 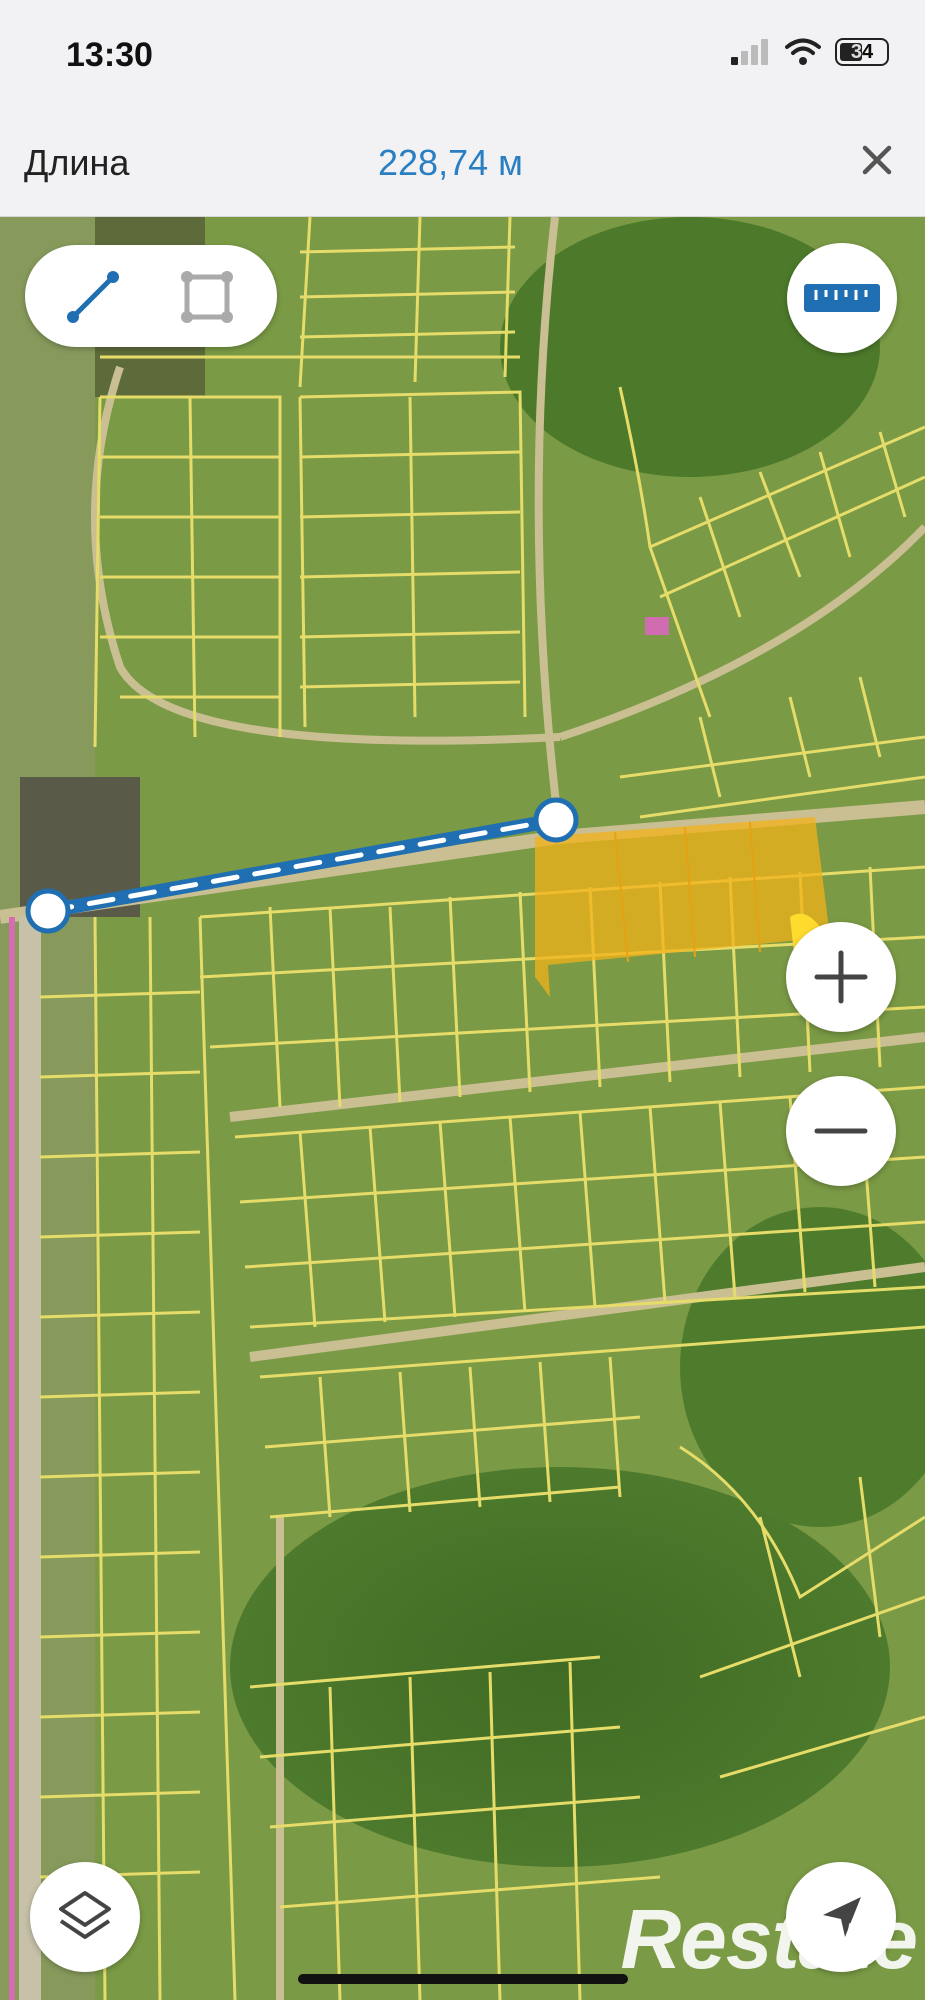 I want to click on watermark-logo: Restate, so click(x=769, y=1939).